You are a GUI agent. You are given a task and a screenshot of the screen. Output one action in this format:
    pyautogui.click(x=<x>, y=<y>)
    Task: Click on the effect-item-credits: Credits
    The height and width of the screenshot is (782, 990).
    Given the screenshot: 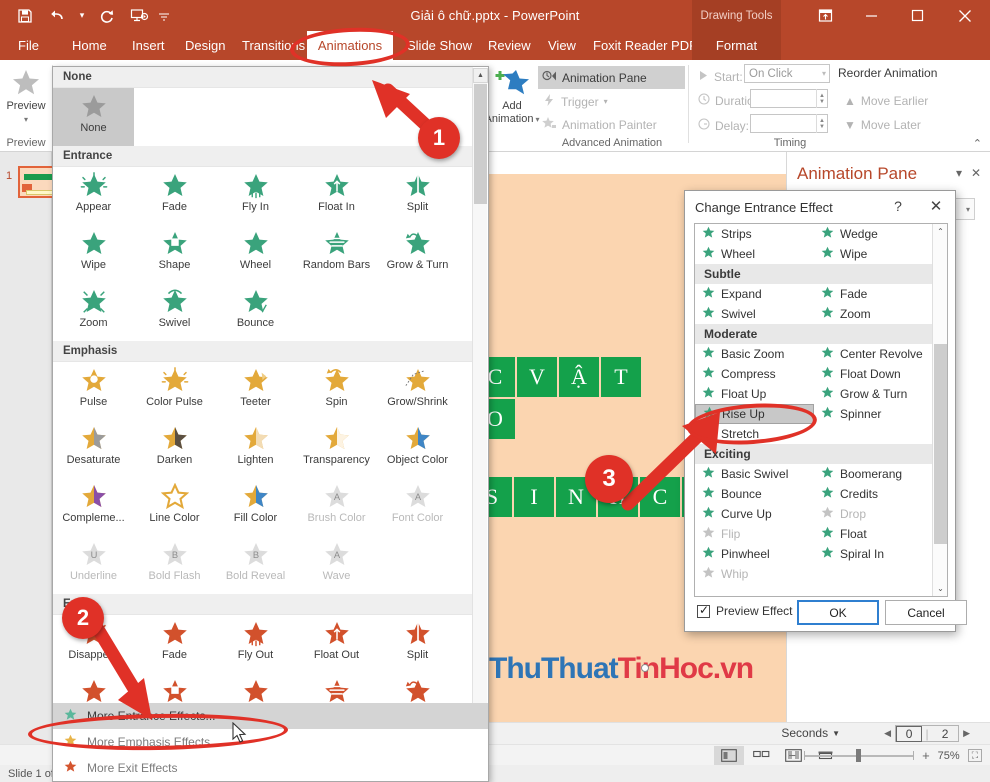 What is the action you would take?
    pyautogui.click(x=873, y=494)
    